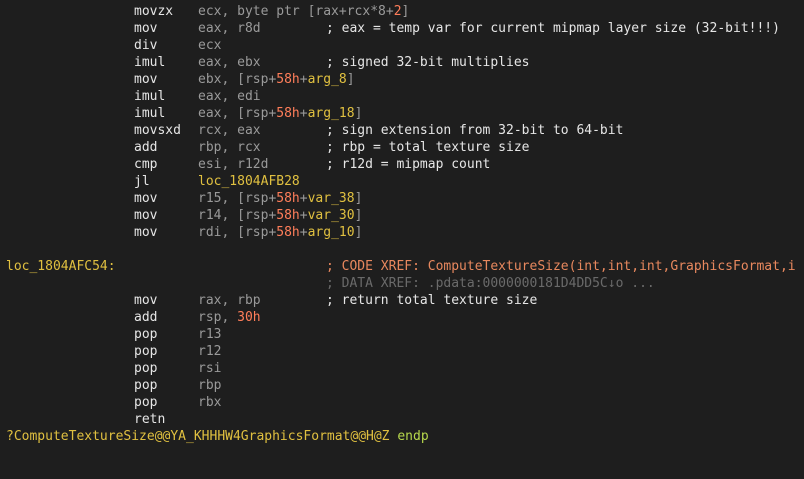  I want to click on symbol-operand: arg_10, so click(331, 232).